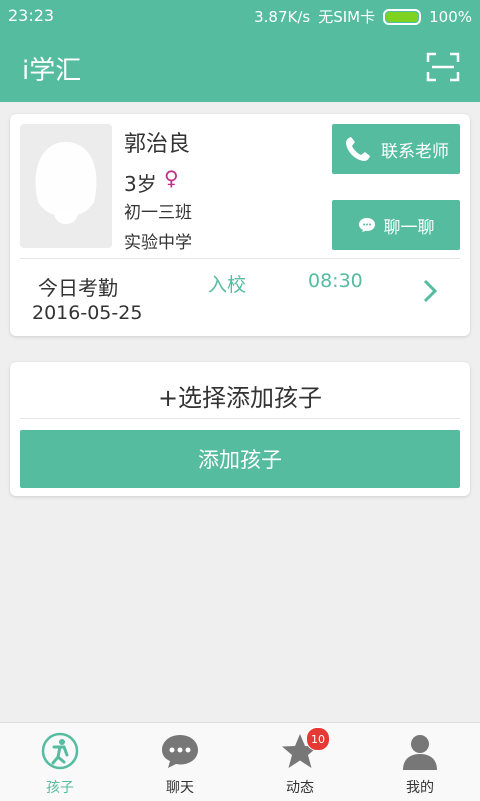 This screenshot has width=480, height=801. I want to click on tab-child: 孩子, so click(60, 762).